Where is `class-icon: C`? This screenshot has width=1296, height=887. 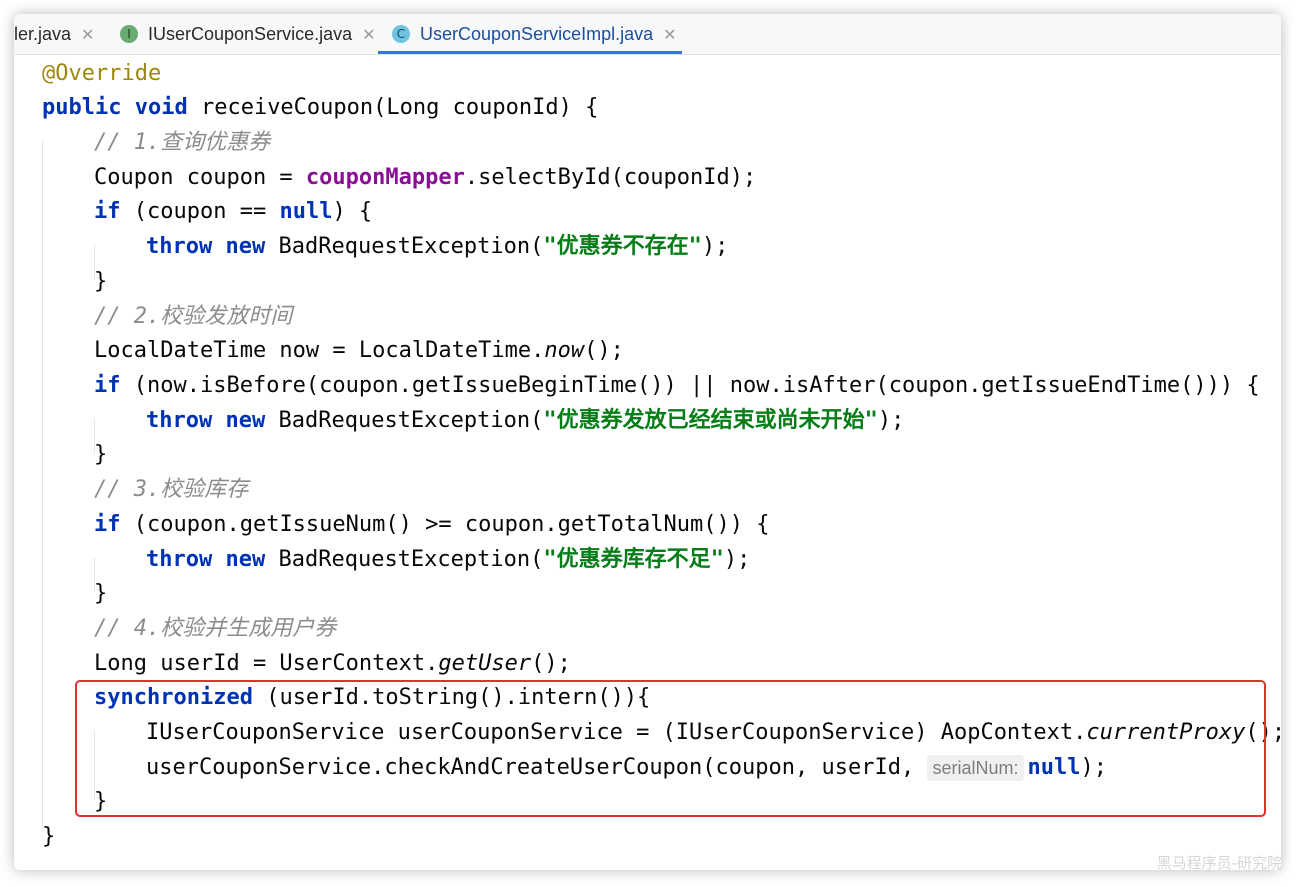
class-icon: C is located at coordinates (401, 34).